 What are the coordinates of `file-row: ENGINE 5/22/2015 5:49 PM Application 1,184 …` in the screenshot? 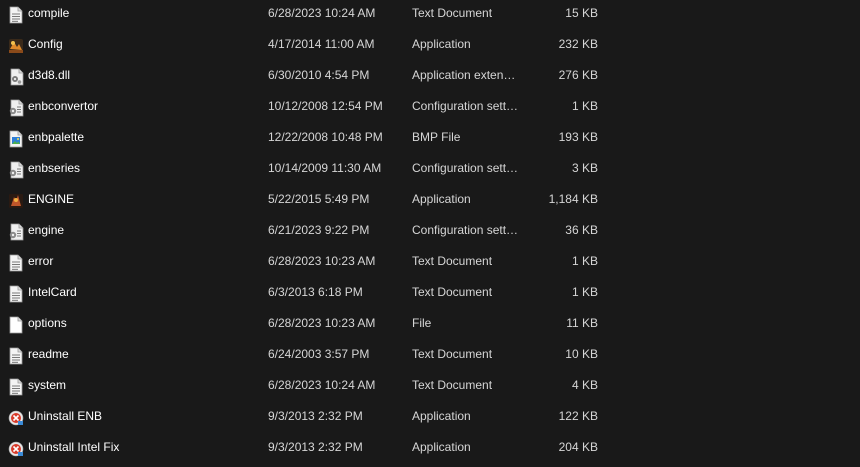 It's located at (430, 201).